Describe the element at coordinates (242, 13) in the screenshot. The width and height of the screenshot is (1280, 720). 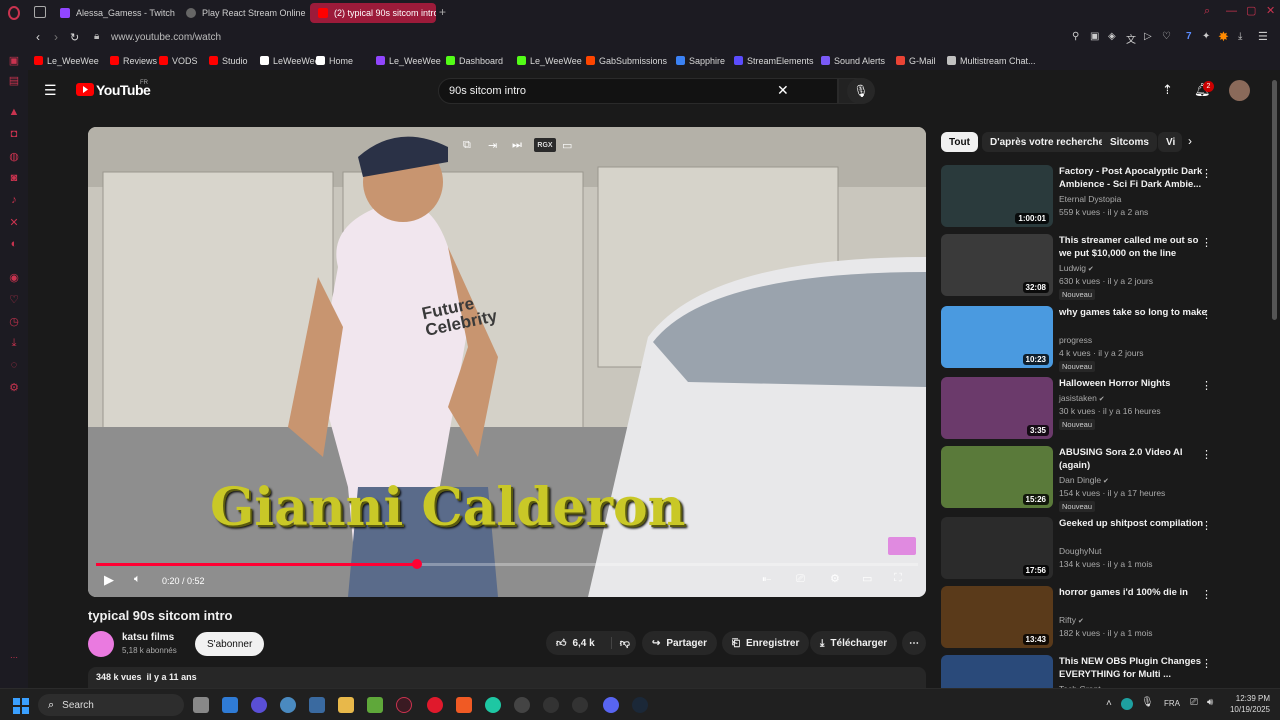
I see `tab-game: Play React Stream Online` at that location.